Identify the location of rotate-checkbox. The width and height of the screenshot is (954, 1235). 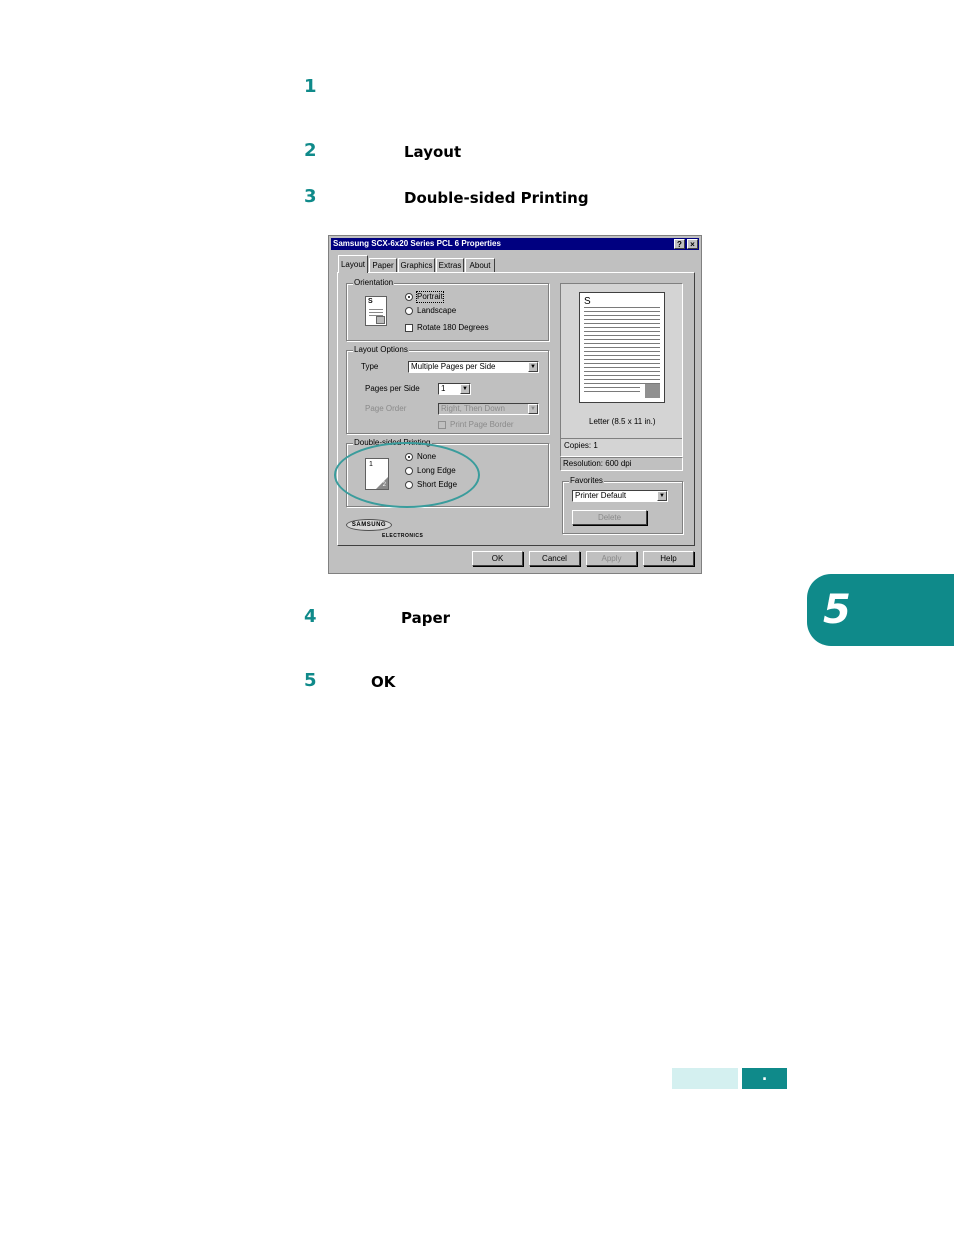
(409, 328).